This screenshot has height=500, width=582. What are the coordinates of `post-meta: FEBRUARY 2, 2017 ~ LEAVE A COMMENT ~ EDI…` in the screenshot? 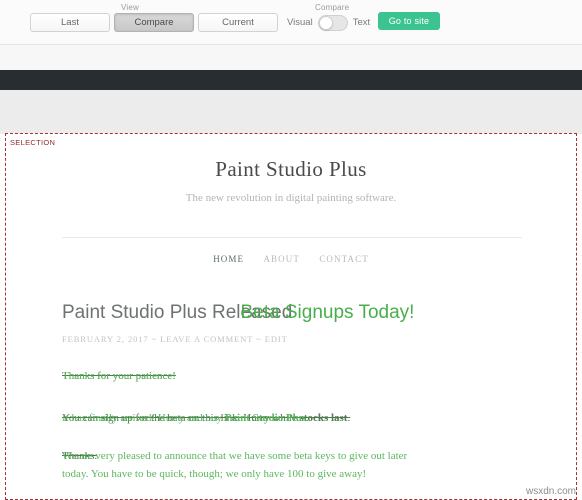 It's located at (292, 339).